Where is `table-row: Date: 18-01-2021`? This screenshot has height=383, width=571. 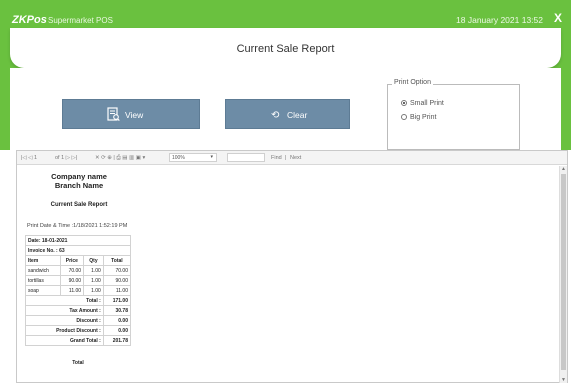
table-row: Date: 18-01-2021 is located at coordinates (78, 240).